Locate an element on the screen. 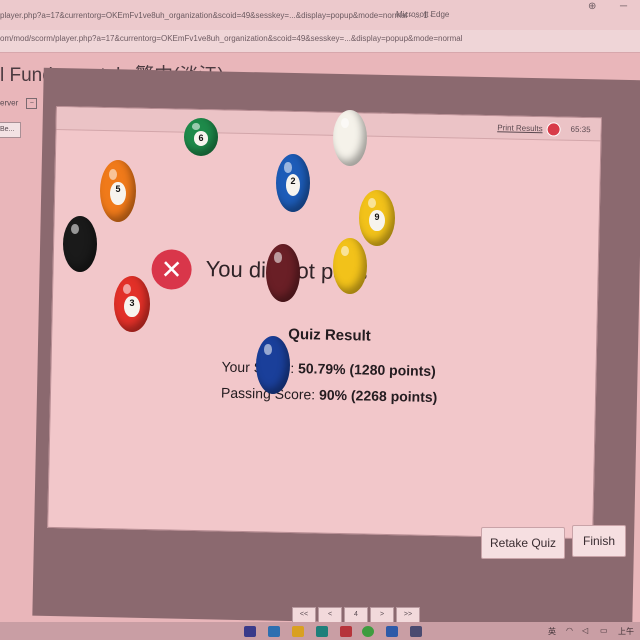  ball-7-maroon-icon is located at coordinates (283, 273).